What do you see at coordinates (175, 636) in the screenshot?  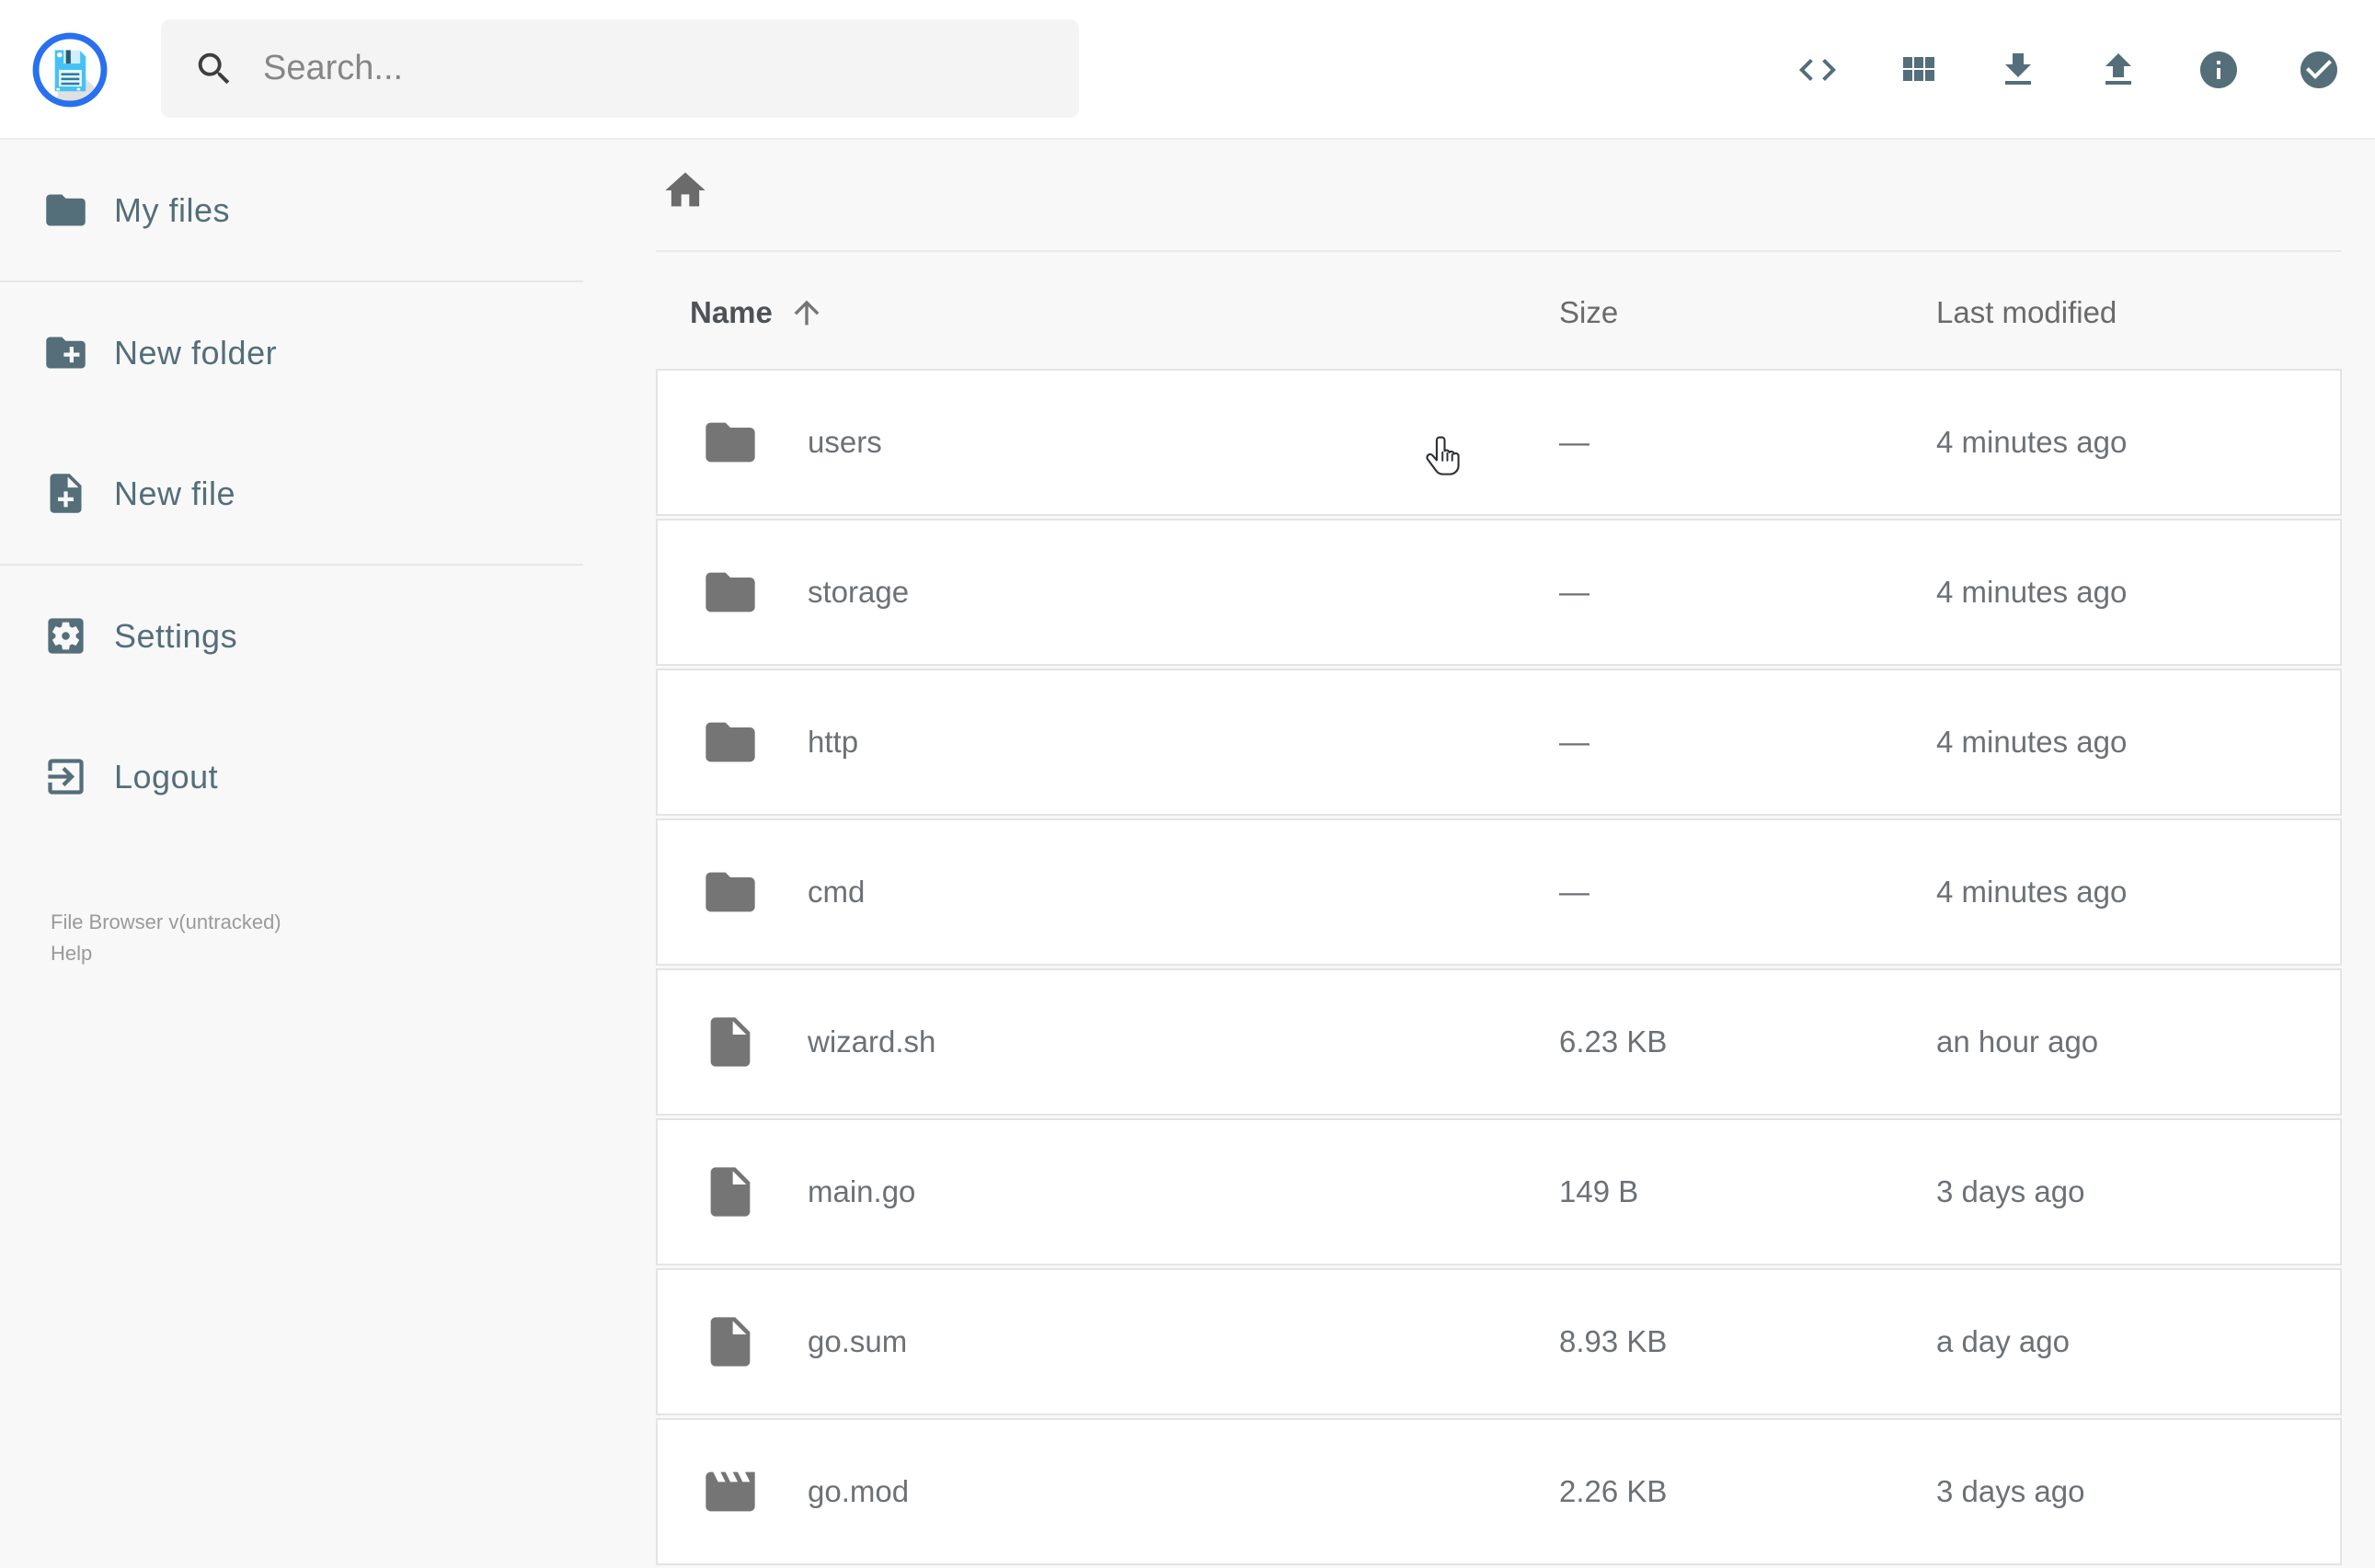 I see `sidebar-item-label: Settings` at bounding box center [175, 636].